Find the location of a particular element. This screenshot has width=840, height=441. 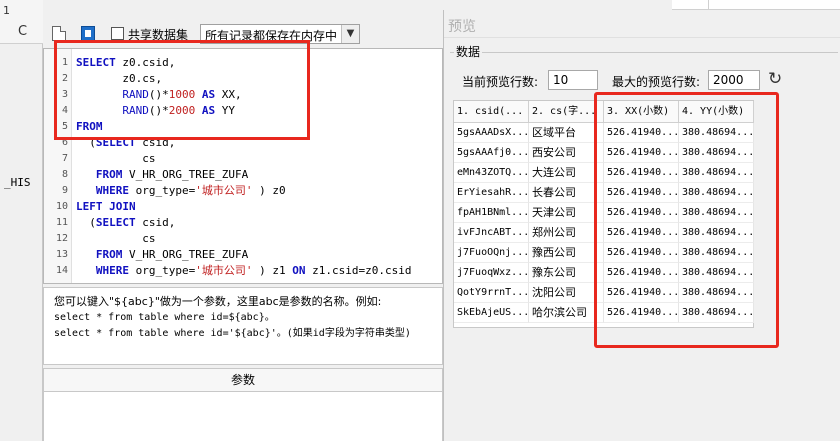

title-divider is located at coordinates (642, 37).